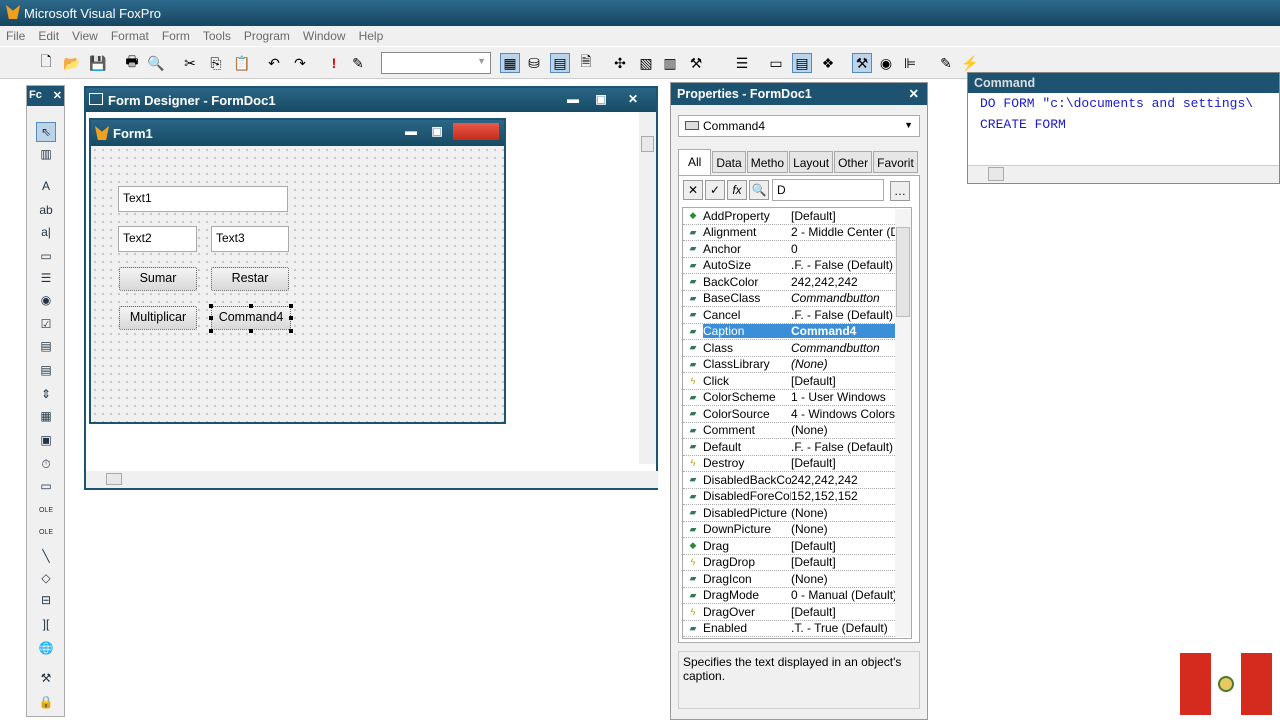  Describe the element at coordinates (46, 232) in the screenshot. I see `editbox-icon: a|` at that location.